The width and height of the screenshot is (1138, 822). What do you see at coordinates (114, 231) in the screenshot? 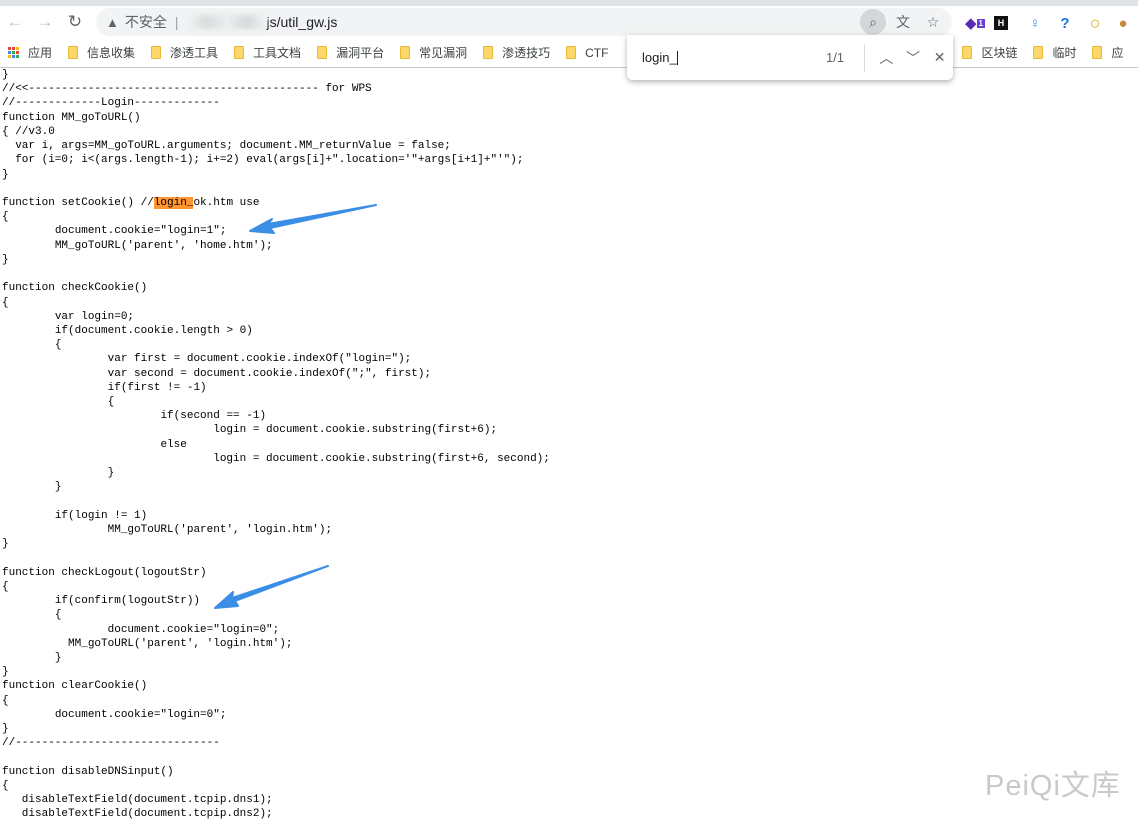
I see `code-line: document.cookie="login=1";` at bounding box center [114, 231].